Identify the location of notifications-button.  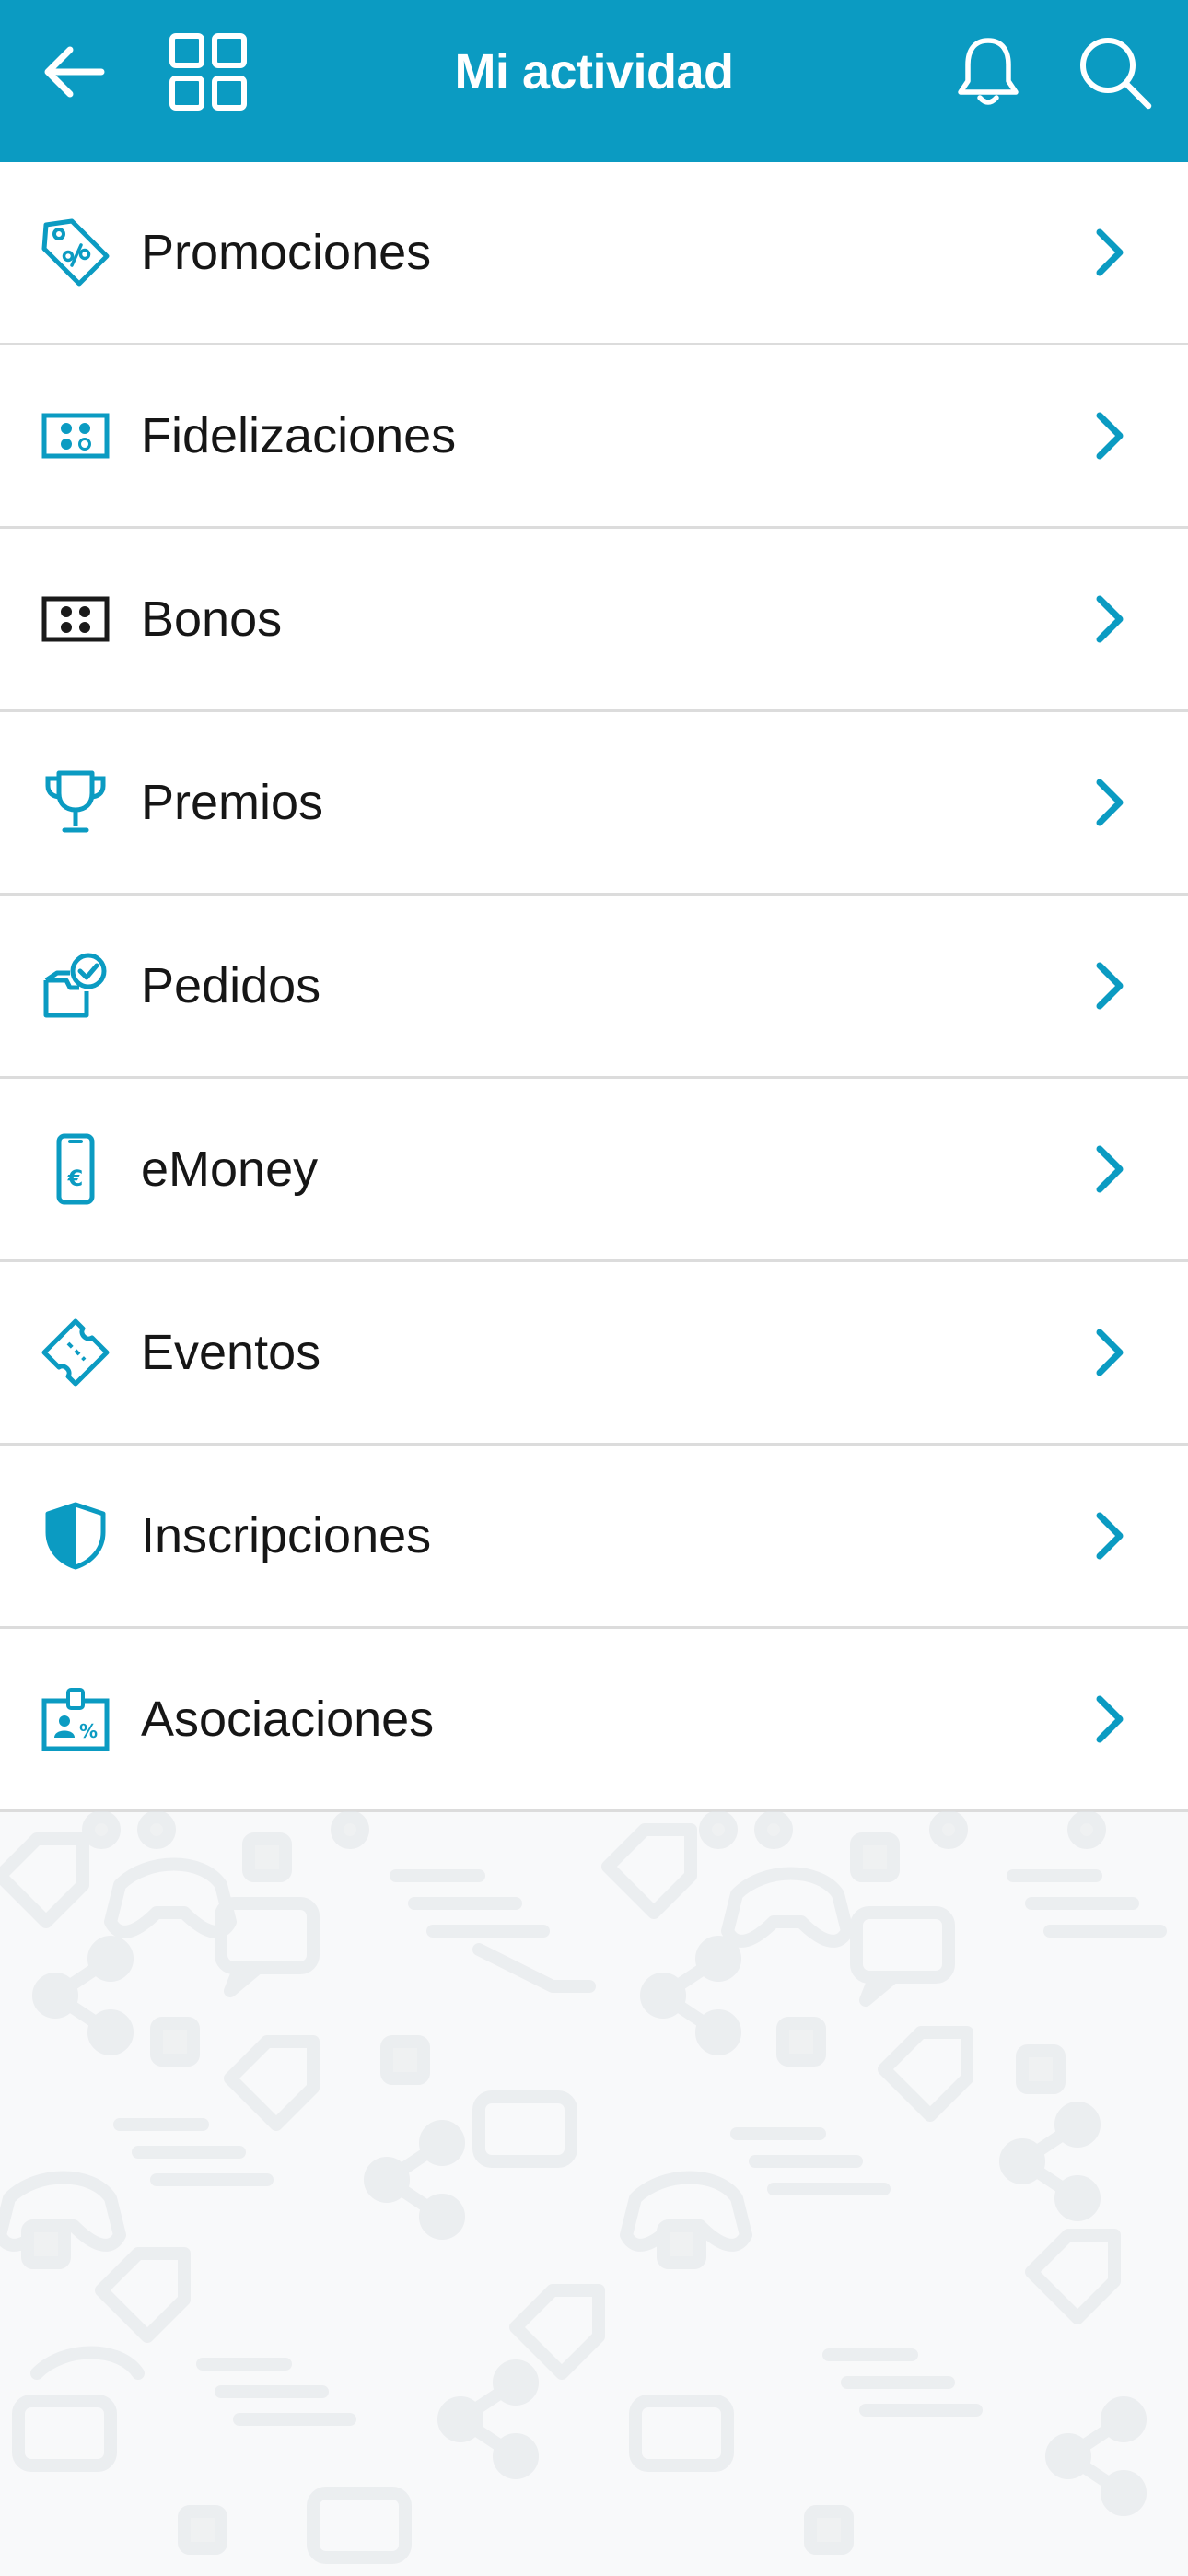
(988, 81).